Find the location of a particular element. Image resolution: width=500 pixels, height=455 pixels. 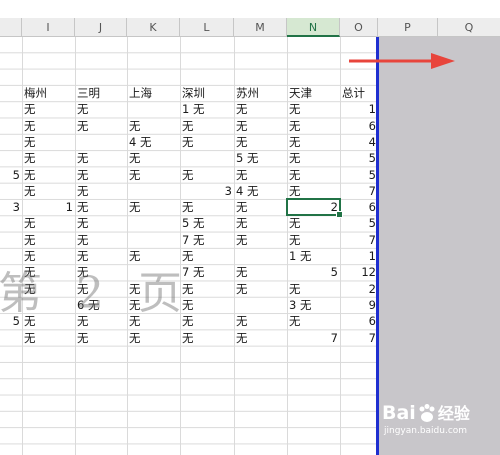

table-cell: 1 is located at coordinates (48, 207).